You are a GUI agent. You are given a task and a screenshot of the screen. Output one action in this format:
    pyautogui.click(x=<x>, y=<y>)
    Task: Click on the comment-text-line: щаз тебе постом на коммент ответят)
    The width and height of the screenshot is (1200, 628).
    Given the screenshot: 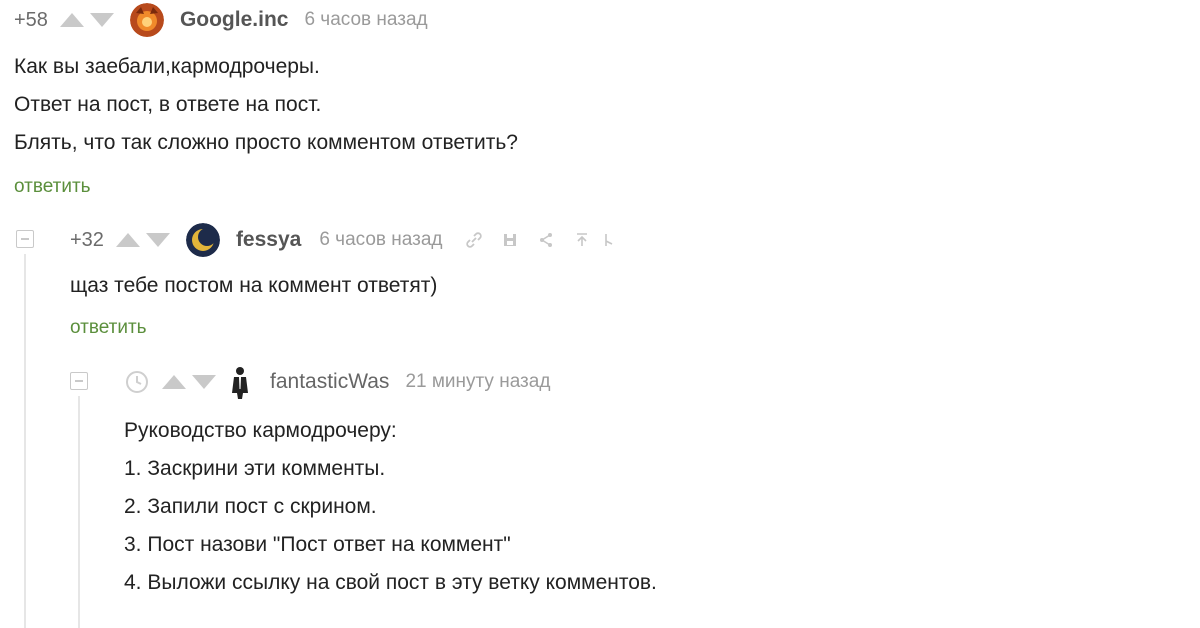 What is the action you would take?
    pyautogui.click(x=254, y=285)
    